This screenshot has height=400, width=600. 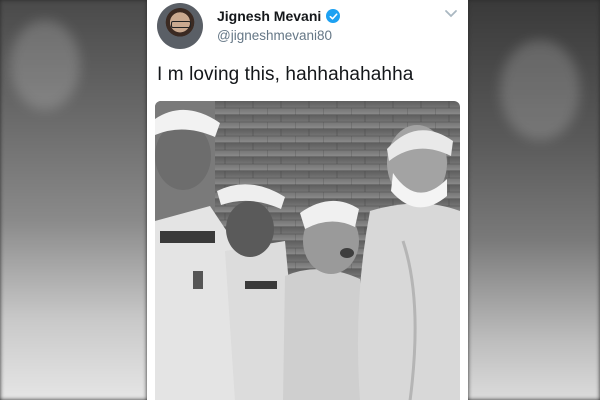 I want to click on name-row: Jignesh Mevani, so click(x=279, y=16).